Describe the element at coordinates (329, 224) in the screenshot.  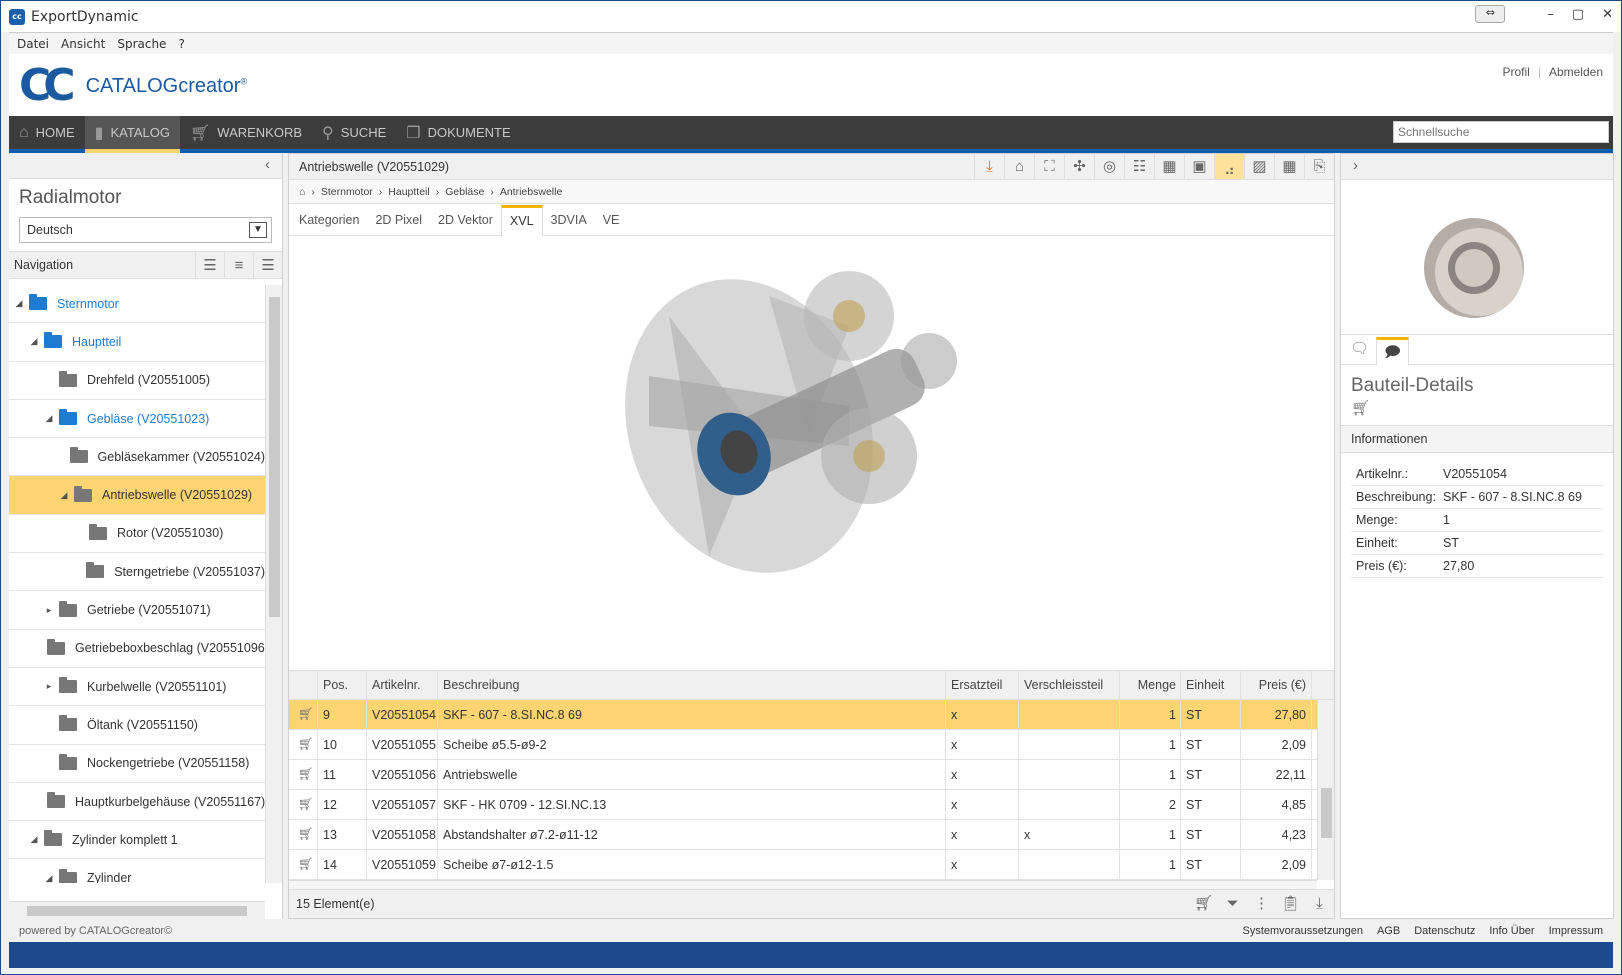
I see `tab-kategorien: Kategorien` at that location.